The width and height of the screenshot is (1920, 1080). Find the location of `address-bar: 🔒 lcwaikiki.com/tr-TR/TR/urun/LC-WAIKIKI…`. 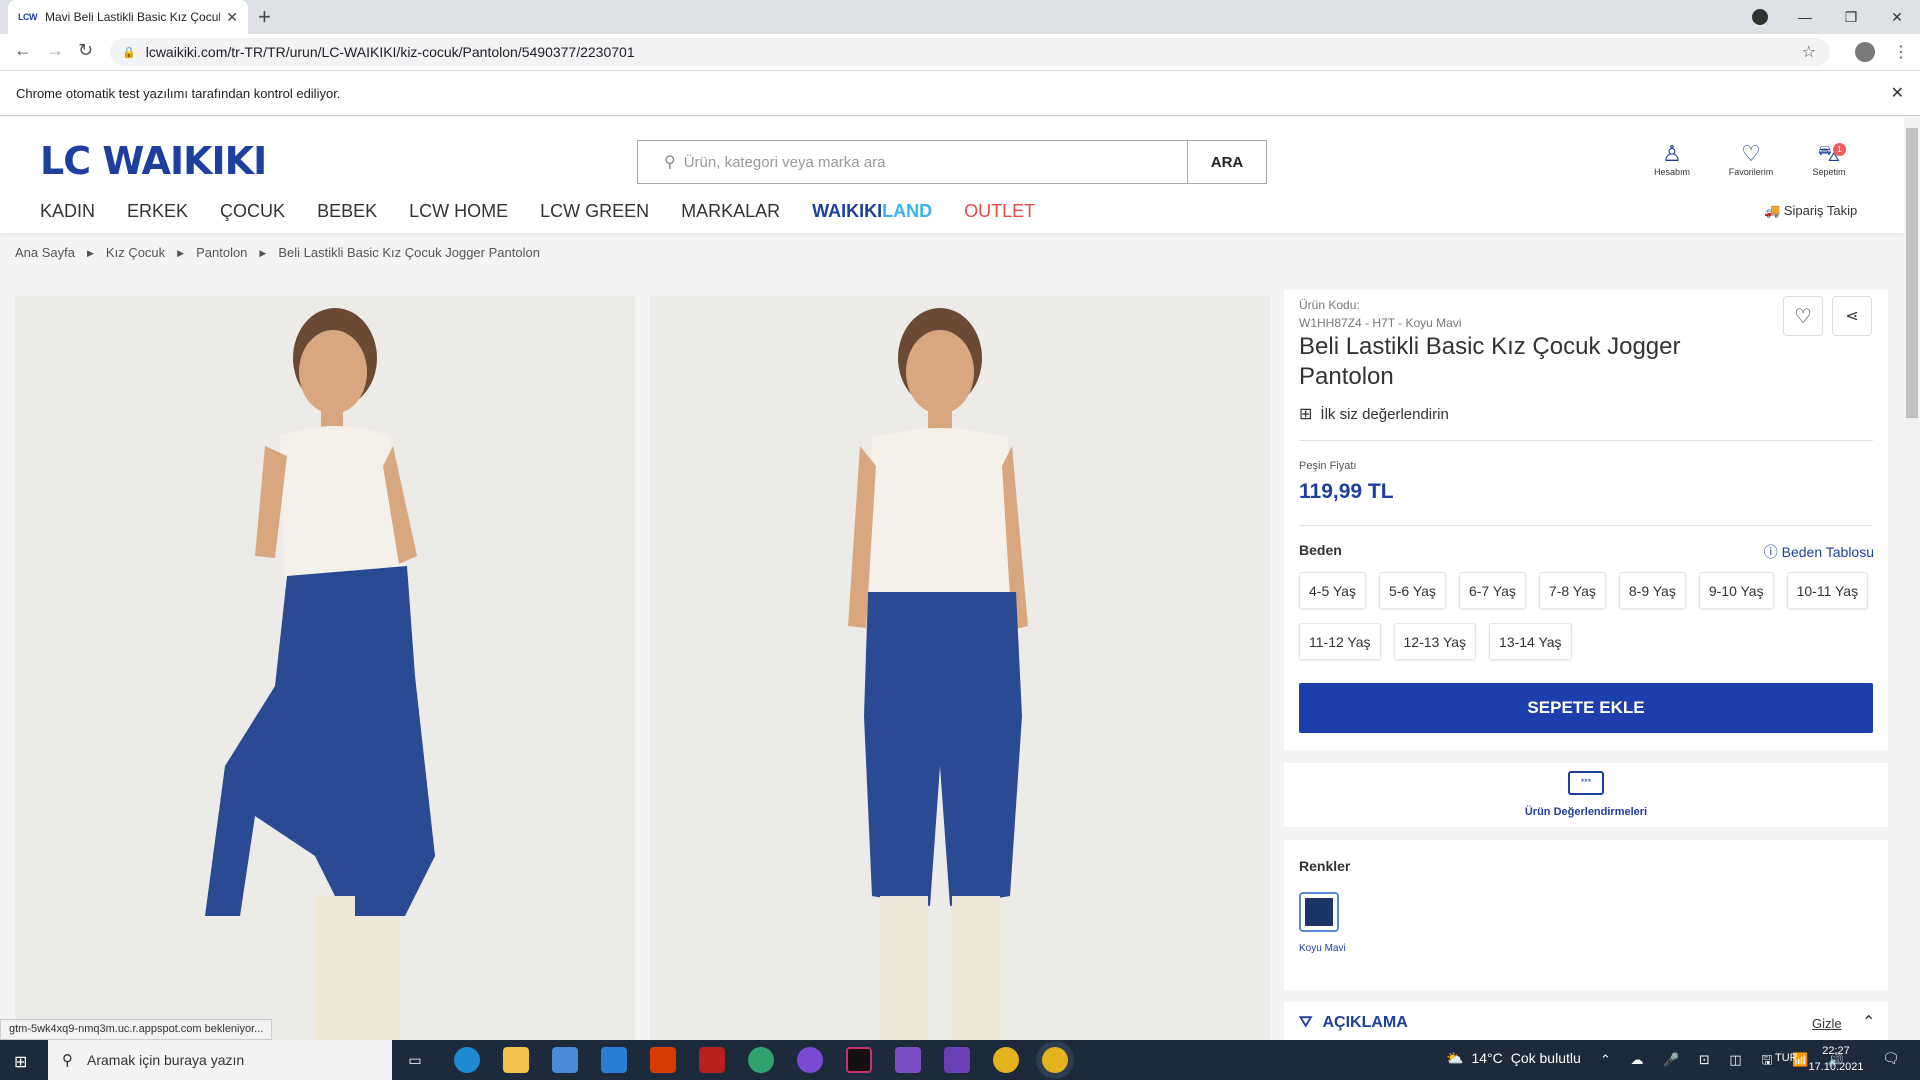

address-bar: 🔒 lcwaikiki.com/tr-TR/TR/urun/LC-WAIKIKI… is located at coordinates (970, 52).